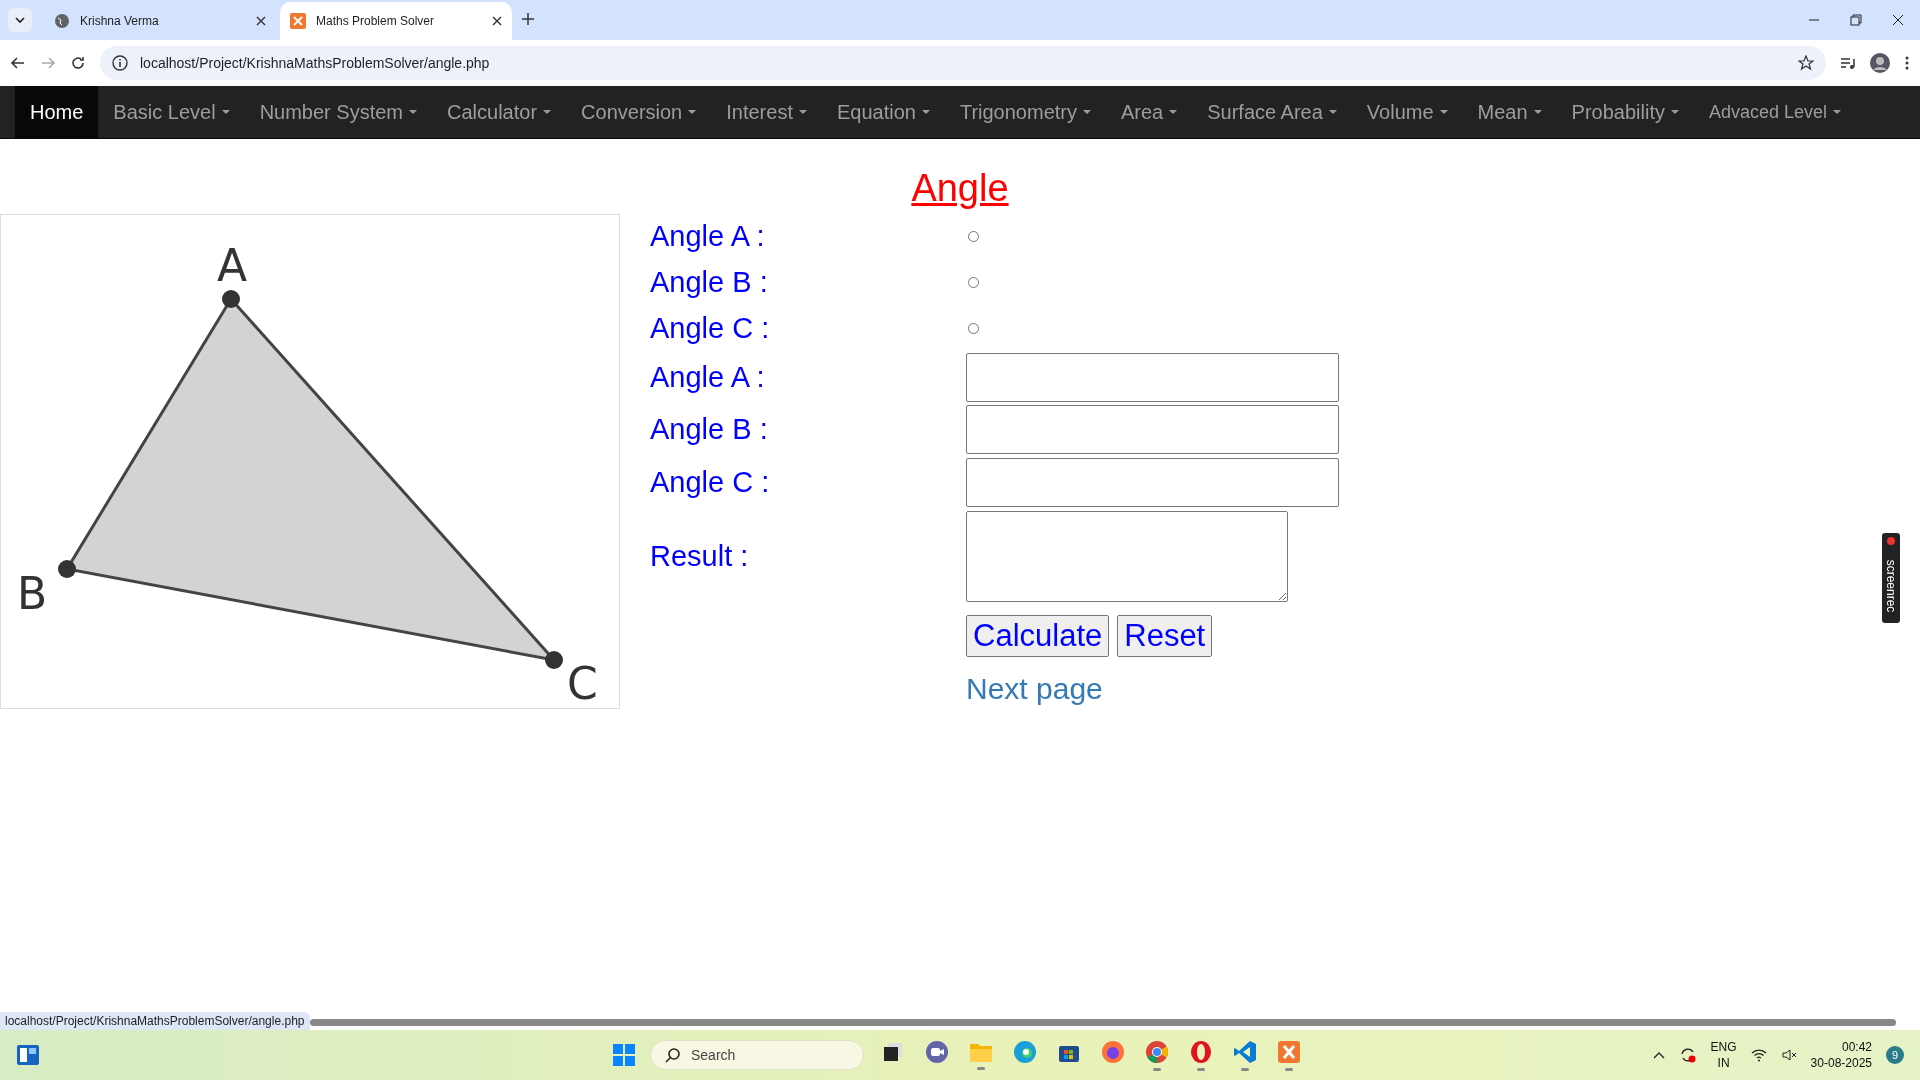 This screenshot has width=1920, height=1080. What do you see at coordinates (699, 556) in the screenshot?
I see `field-label: Result :` at bounding box center [699, 556].